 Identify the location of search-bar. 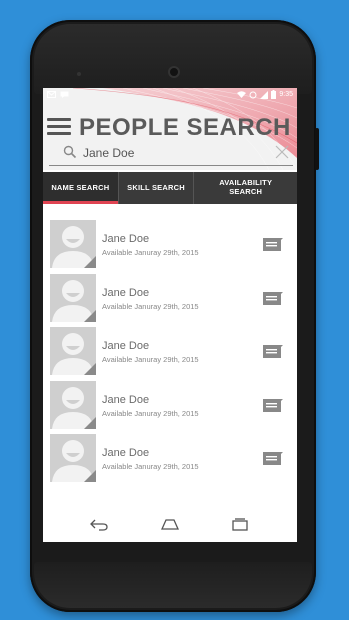
(171, 154).